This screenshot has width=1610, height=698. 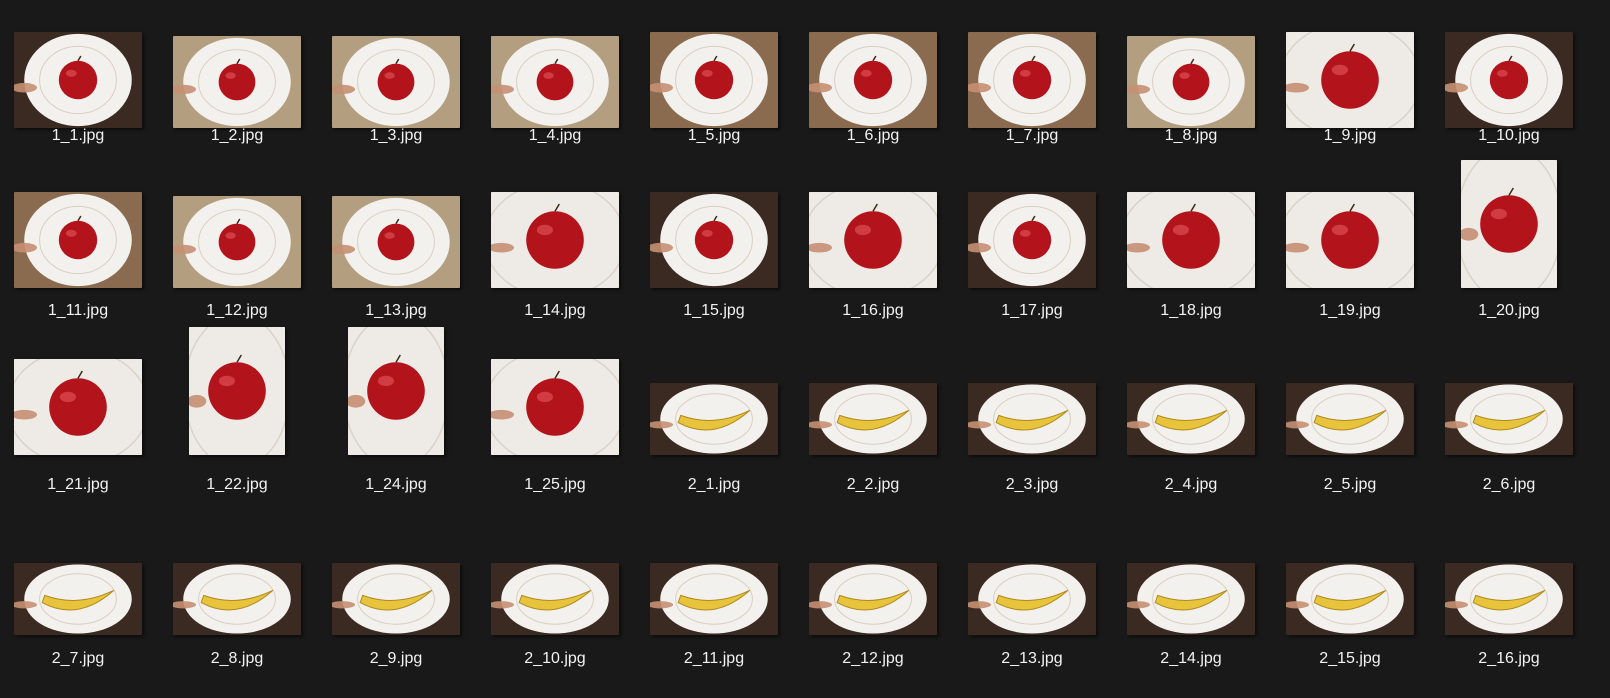 I want to click on file-tile: 2_2.jpg, so click(x=873, y=425).